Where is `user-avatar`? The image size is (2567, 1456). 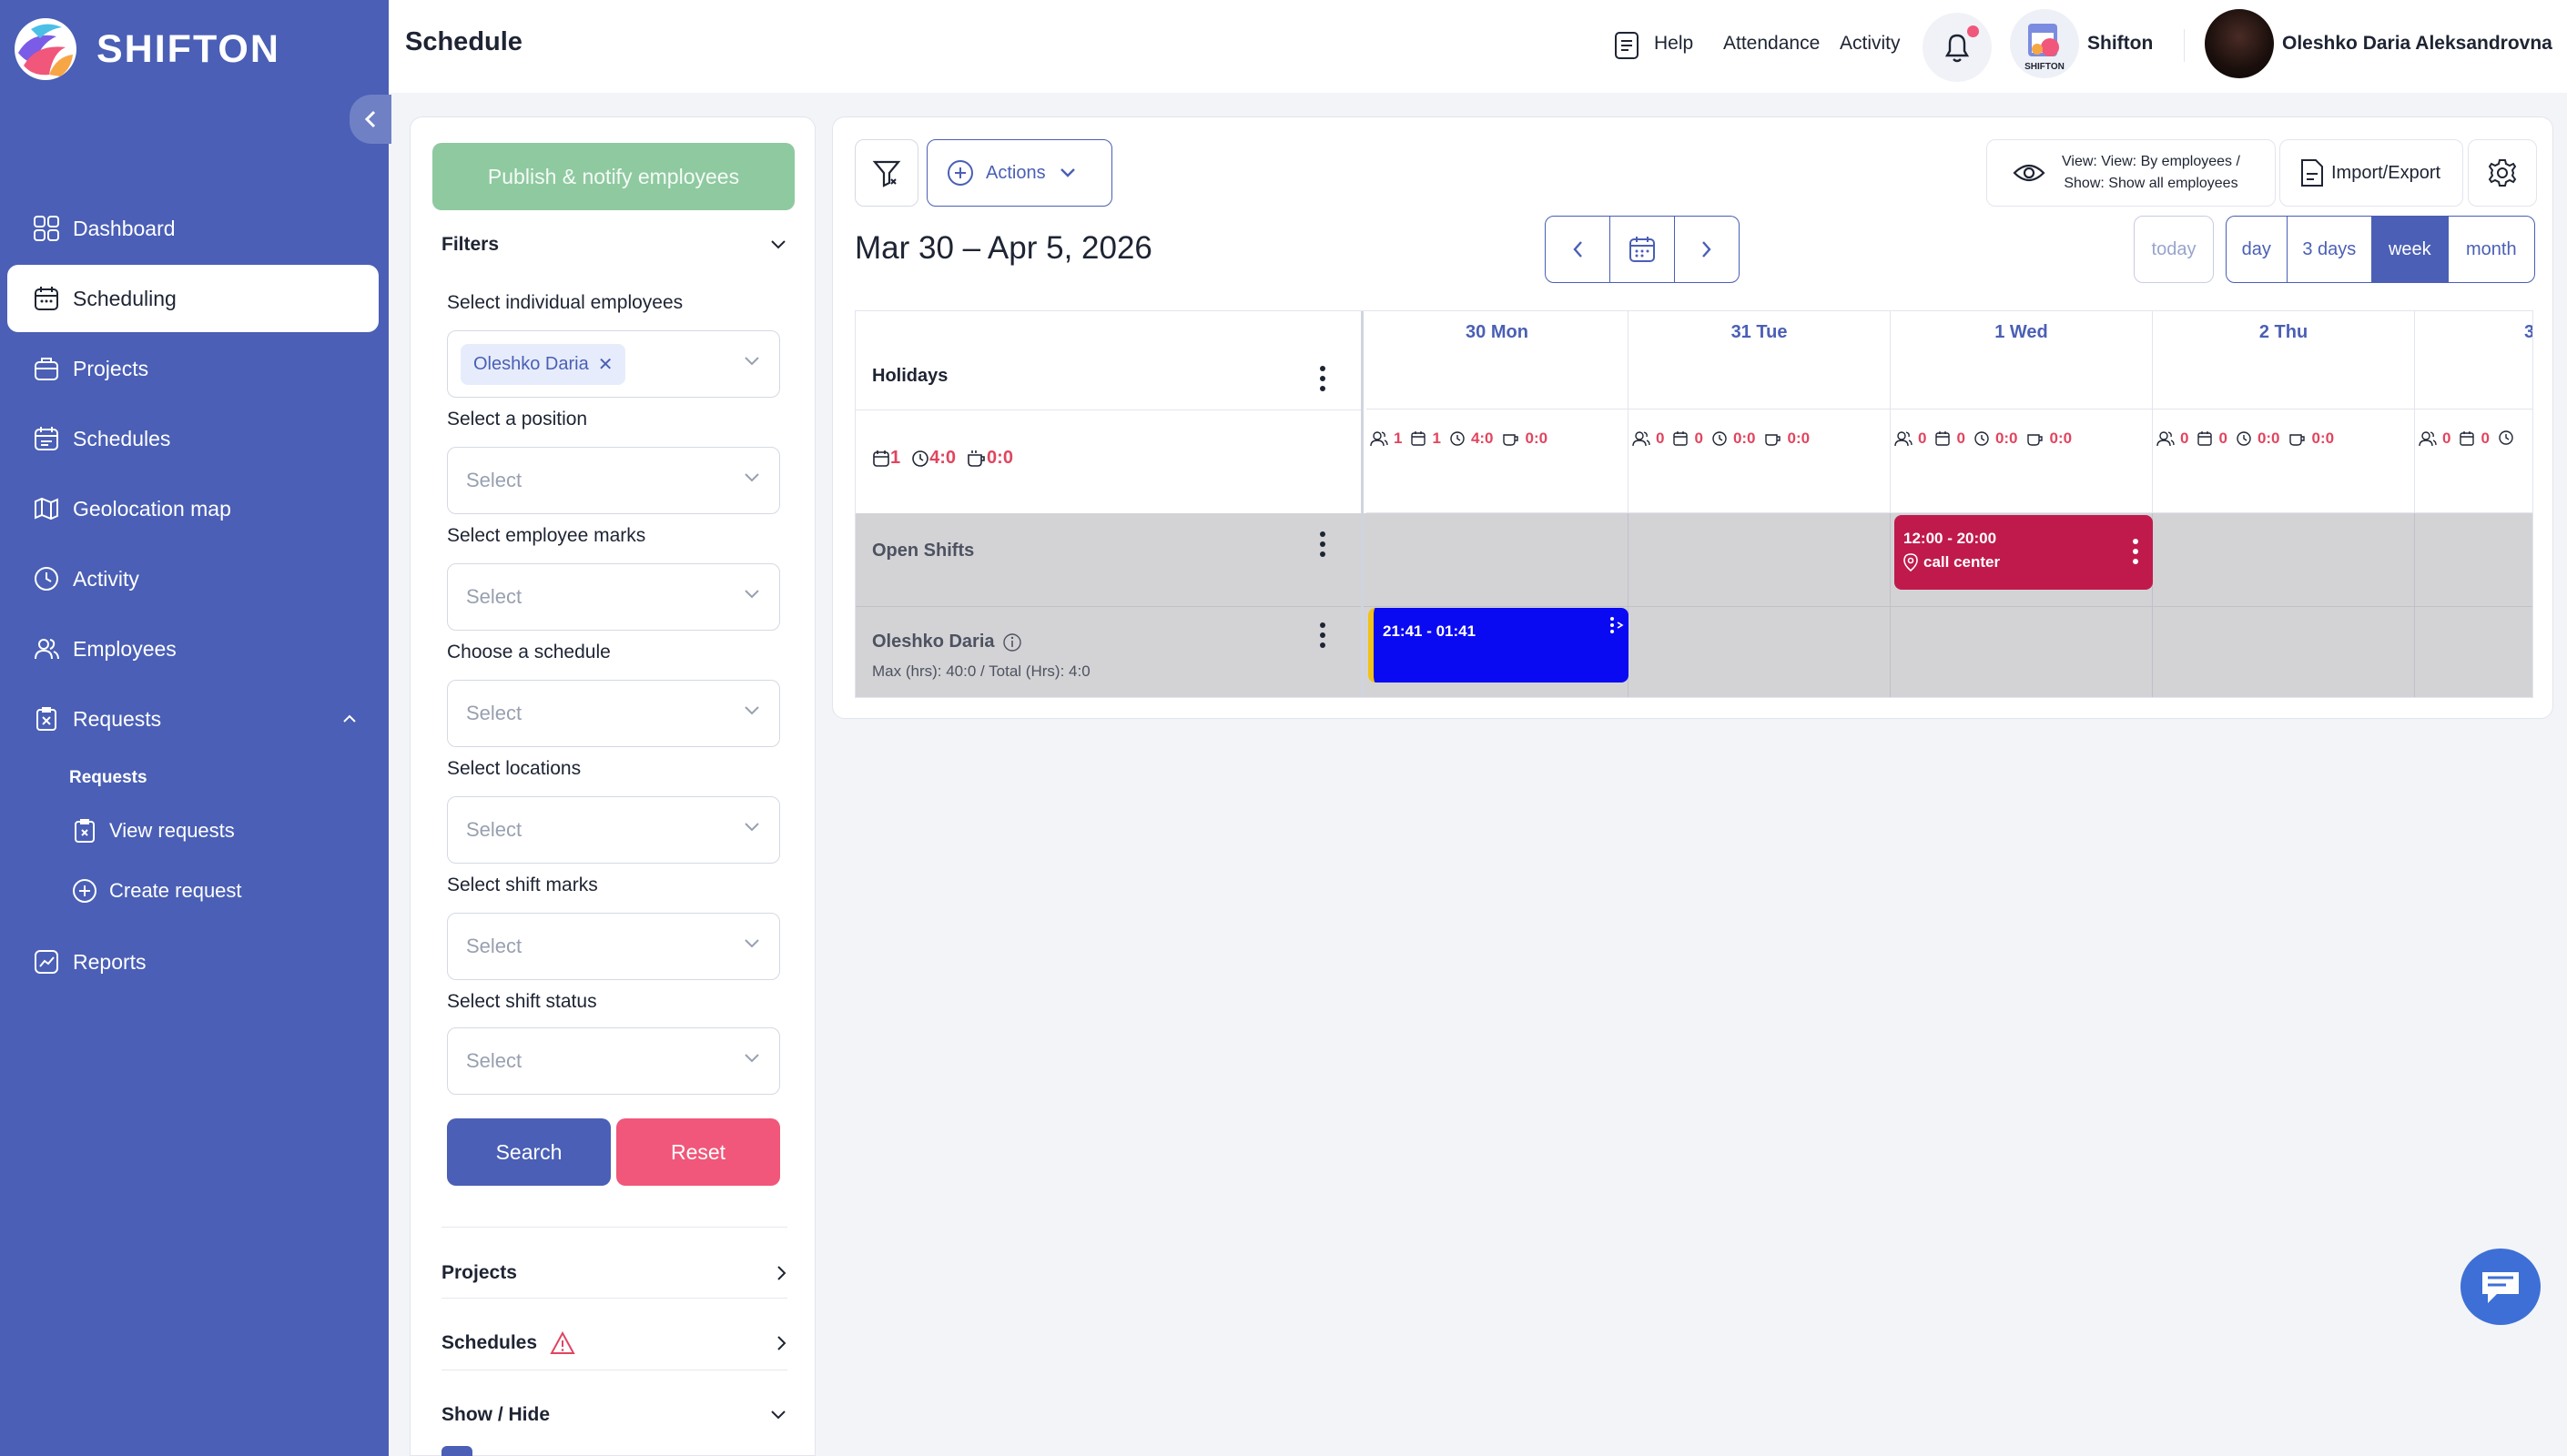 user-avatar is located at coordinates (2239, 43).